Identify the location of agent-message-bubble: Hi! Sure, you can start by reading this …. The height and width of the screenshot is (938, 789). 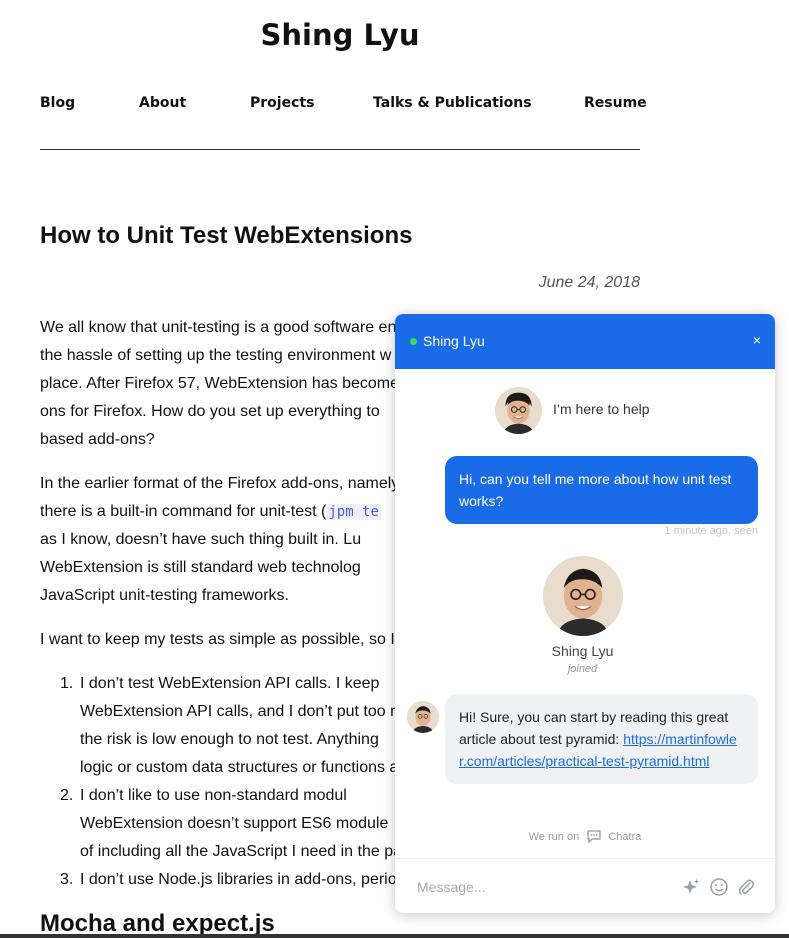
(601, 739).